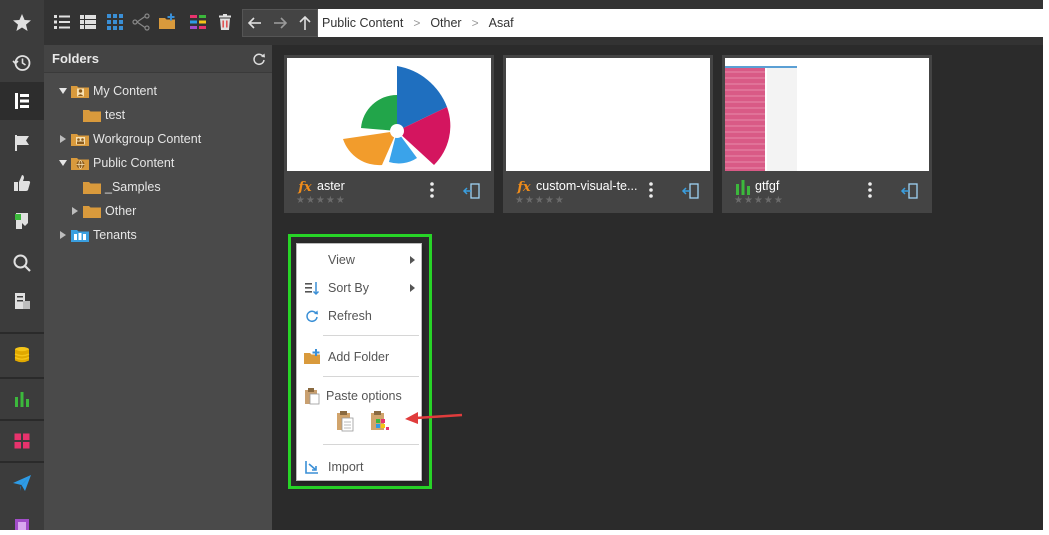 The width and height of the screenshot is (1049, 535). I want to click on menu-item-label: Paste options, so click(364, 396).